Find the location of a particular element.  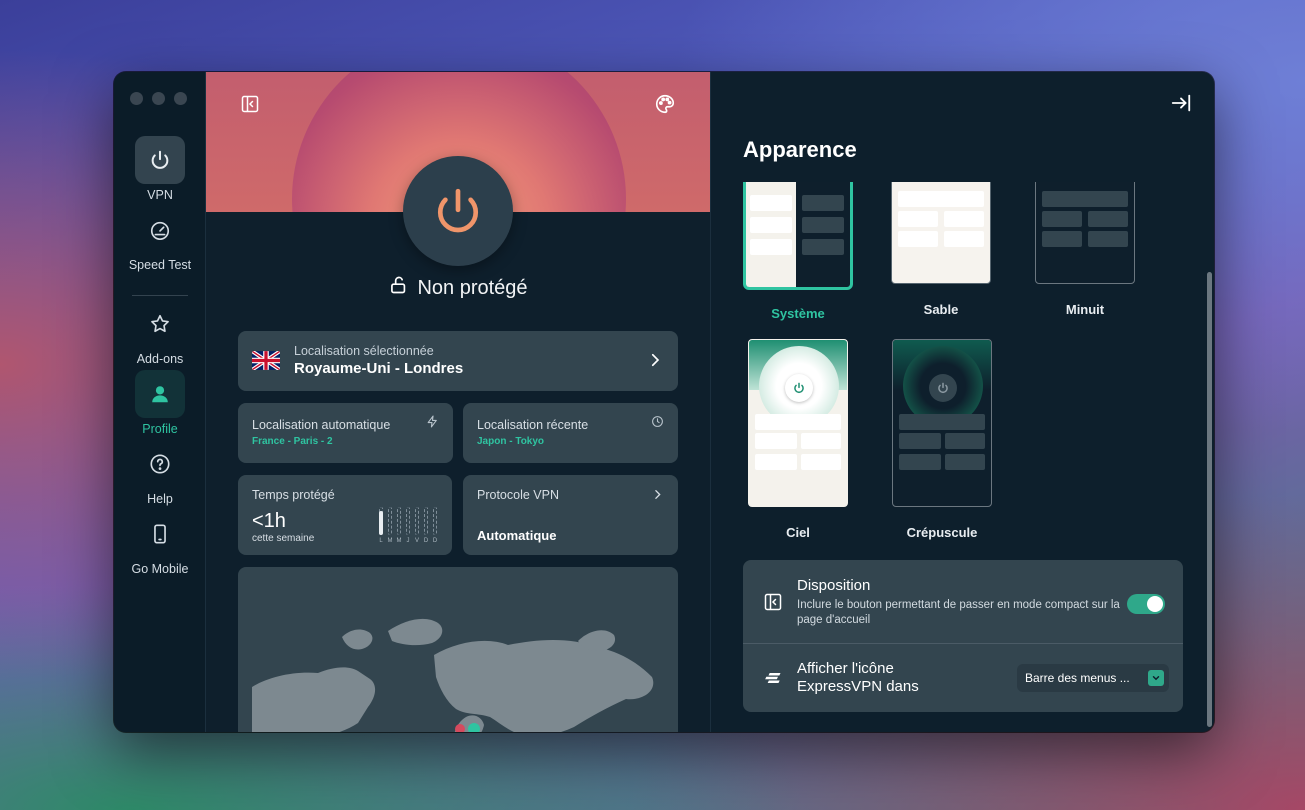

minimize-window-button is located at coordinates (158, 98).